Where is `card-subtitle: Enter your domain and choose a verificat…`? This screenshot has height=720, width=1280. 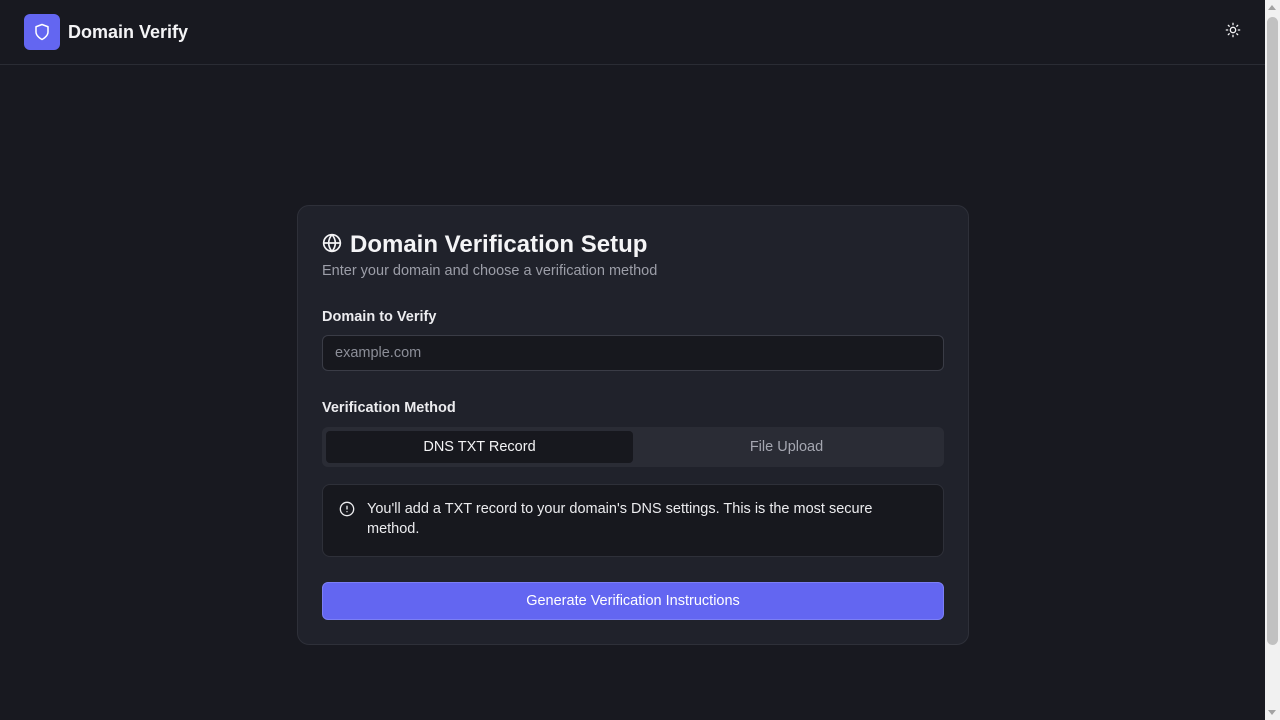
card-subtitle: Enter your domain and choose a verificat… is located at coordinates (490, 271).